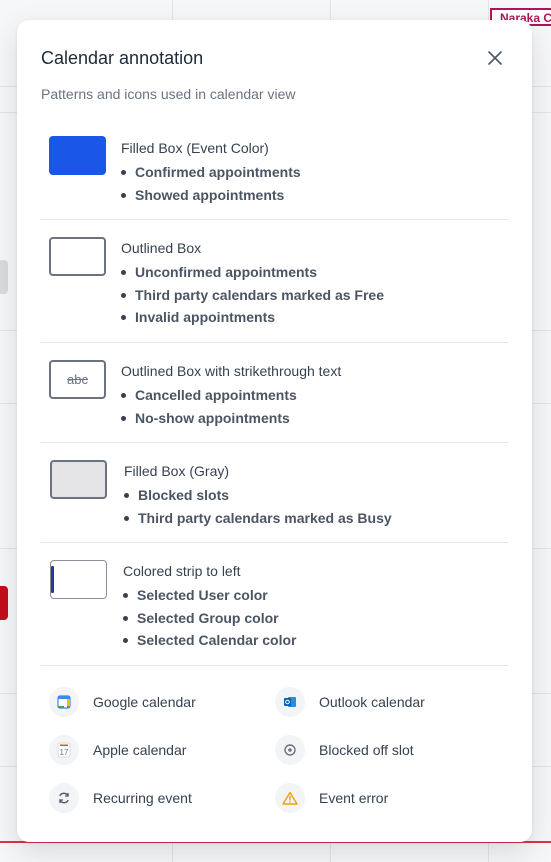 This screenshot has width=551, height=862. Describe the element at coordinates (168, 94) in the screenshot. I see `modal-subtitle: Patterns and icons used in calendar view` at that location.